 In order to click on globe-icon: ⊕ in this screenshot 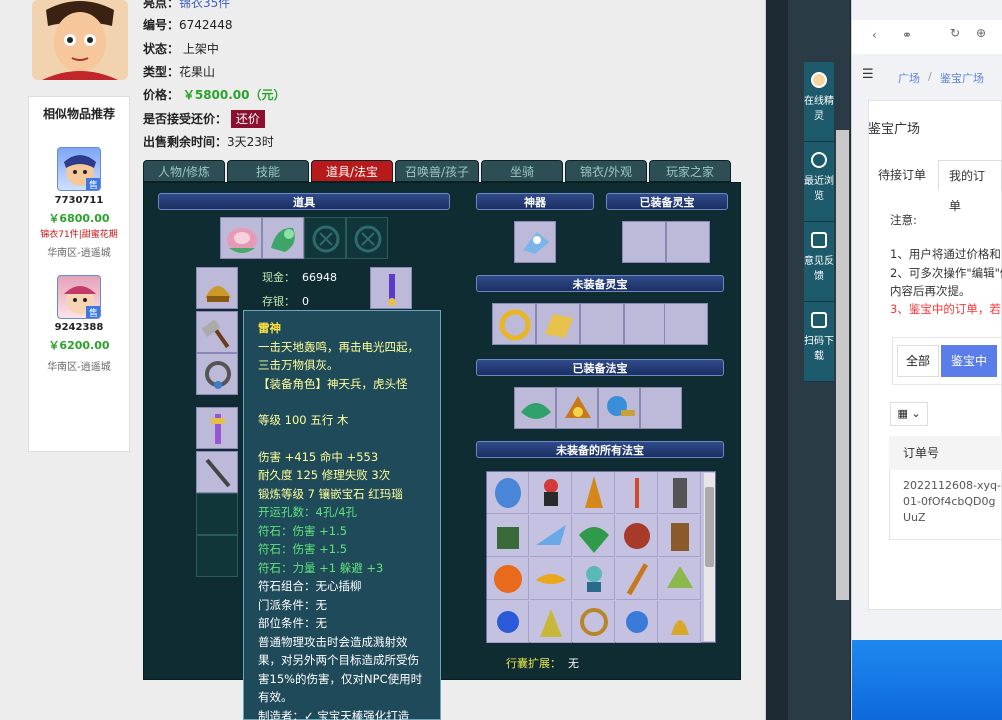, I will do `click(981, 33)`.